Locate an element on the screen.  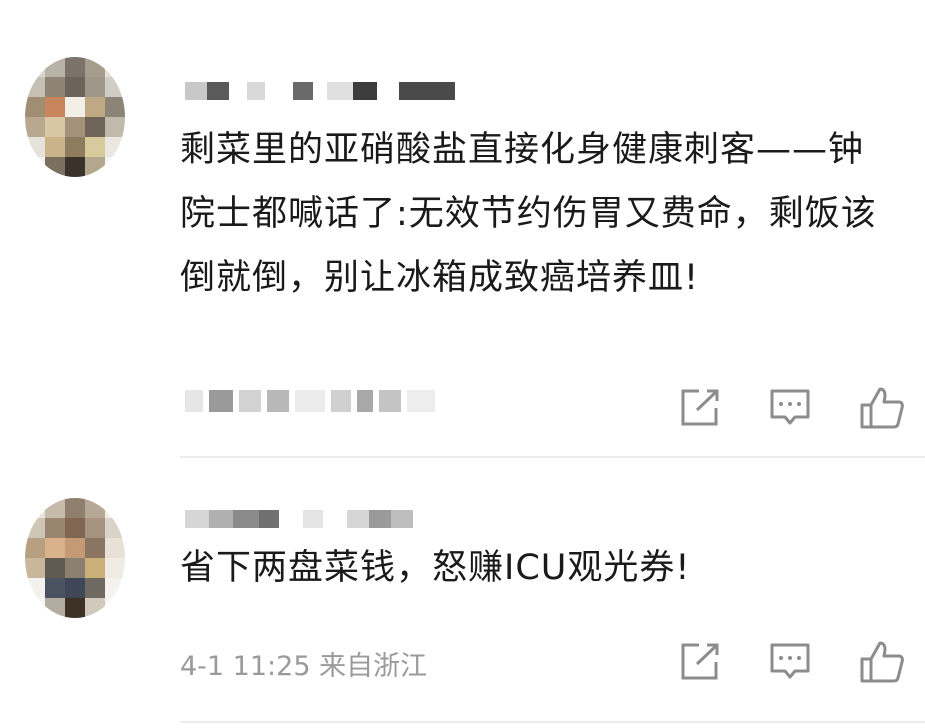
comment-text: 省下两盘菜钱，怒赚ICU观光券! is located at coordinates (435, 568).